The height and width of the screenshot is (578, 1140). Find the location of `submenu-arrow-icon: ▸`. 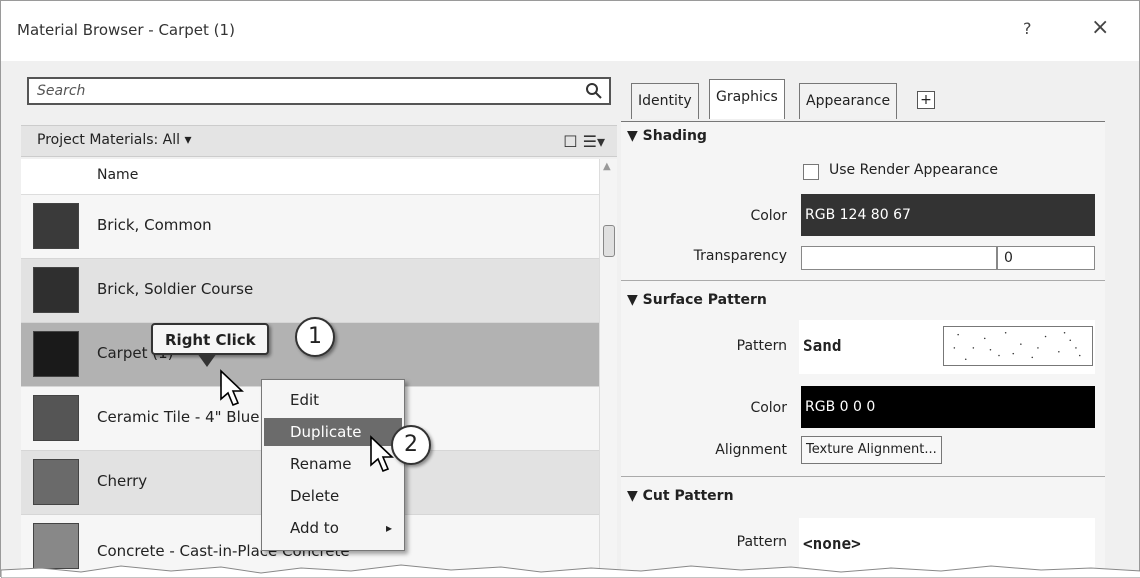

submenu-arrow-icon: ▸ is located at coordinates (388, 528).